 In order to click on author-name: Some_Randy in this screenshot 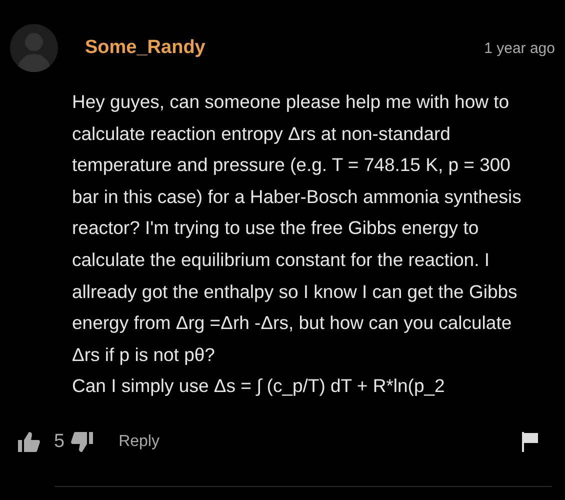, I will do `click(284, 48)`.